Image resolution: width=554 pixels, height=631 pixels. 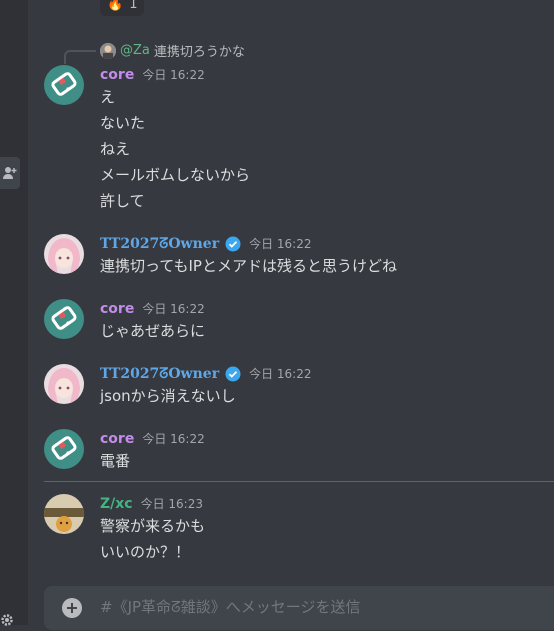 What do you see at coordinates (175, 175) in the screenshot?
I see `message-line: メールボムしないから` at bounding box center [175, 175].